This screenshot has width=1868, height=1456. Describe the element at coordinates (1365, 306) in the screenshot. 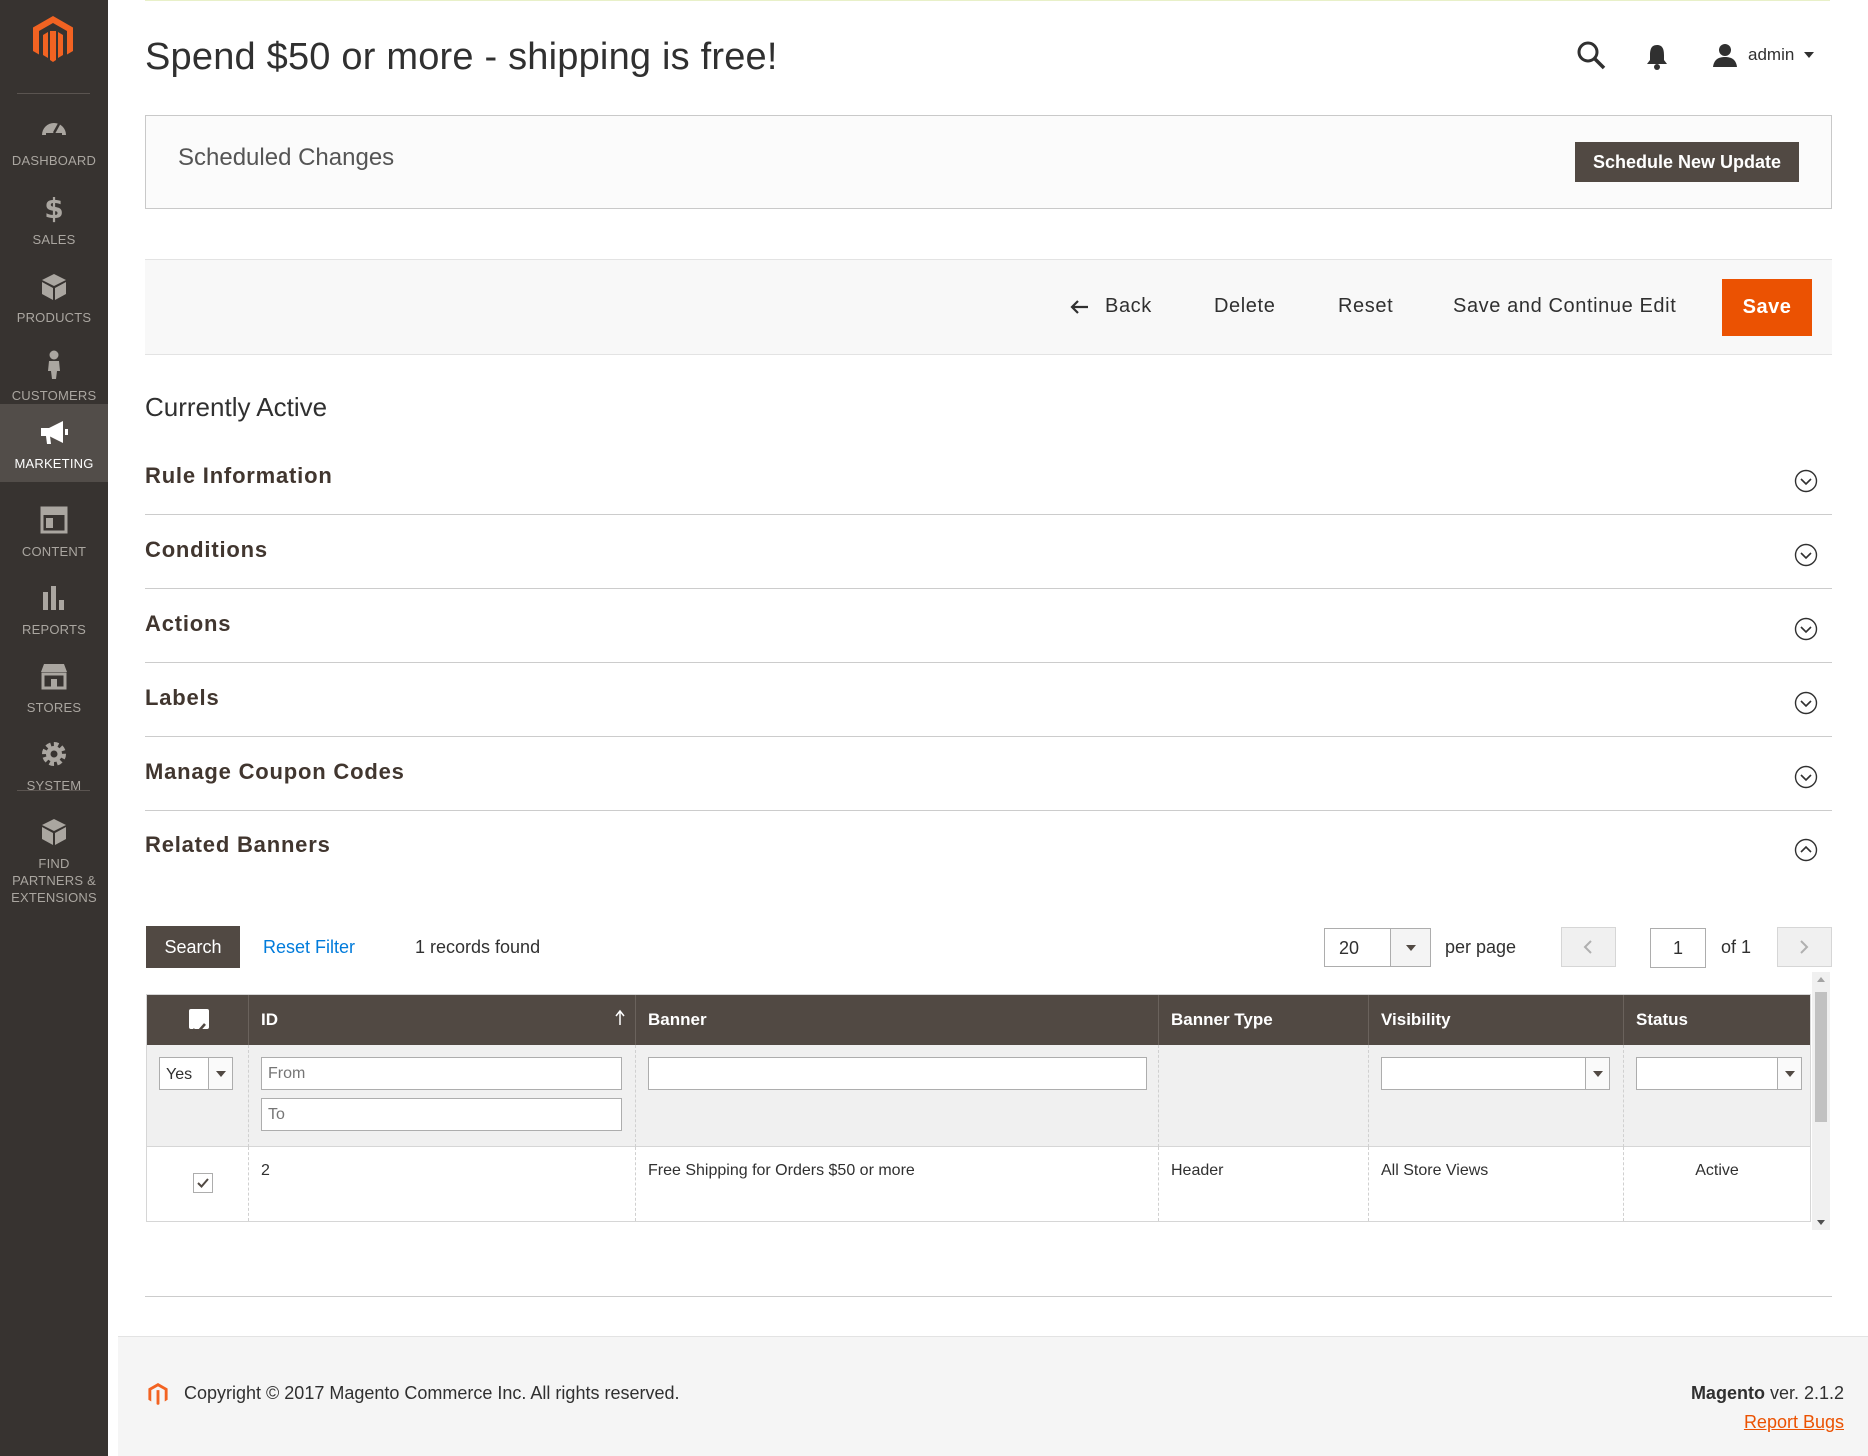

I see `reset-button: Reset` at that location.